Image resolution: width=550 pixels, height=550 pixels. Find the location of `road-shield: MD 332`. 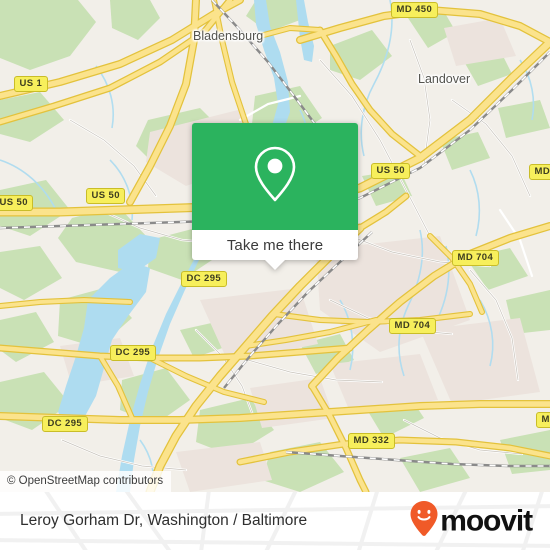

road-shield: MD 332 is located at coordinates (371, 441).